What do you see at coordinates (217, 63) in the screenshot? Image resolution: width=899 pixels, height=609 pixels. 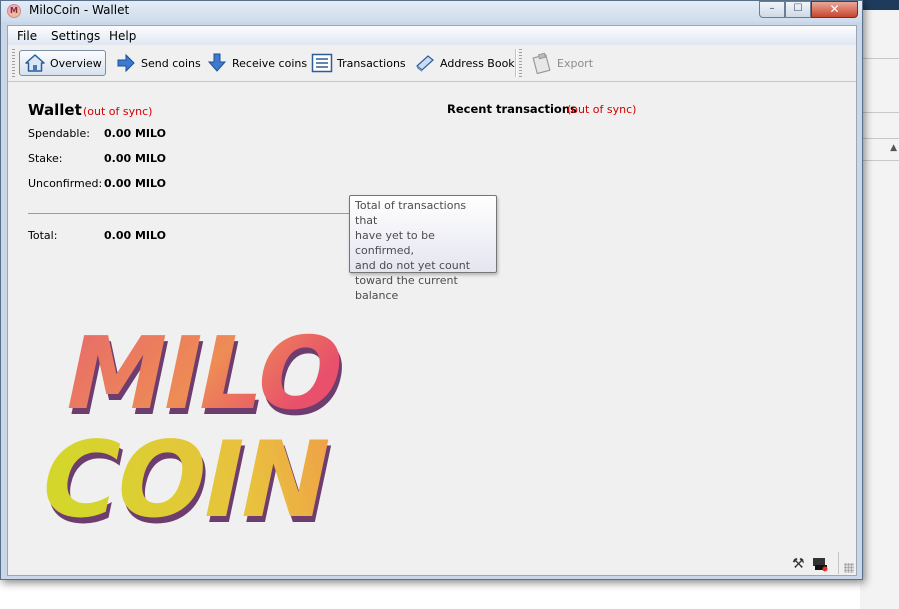 I see `receive-arrow-icon` at bounding box center [217, 63].